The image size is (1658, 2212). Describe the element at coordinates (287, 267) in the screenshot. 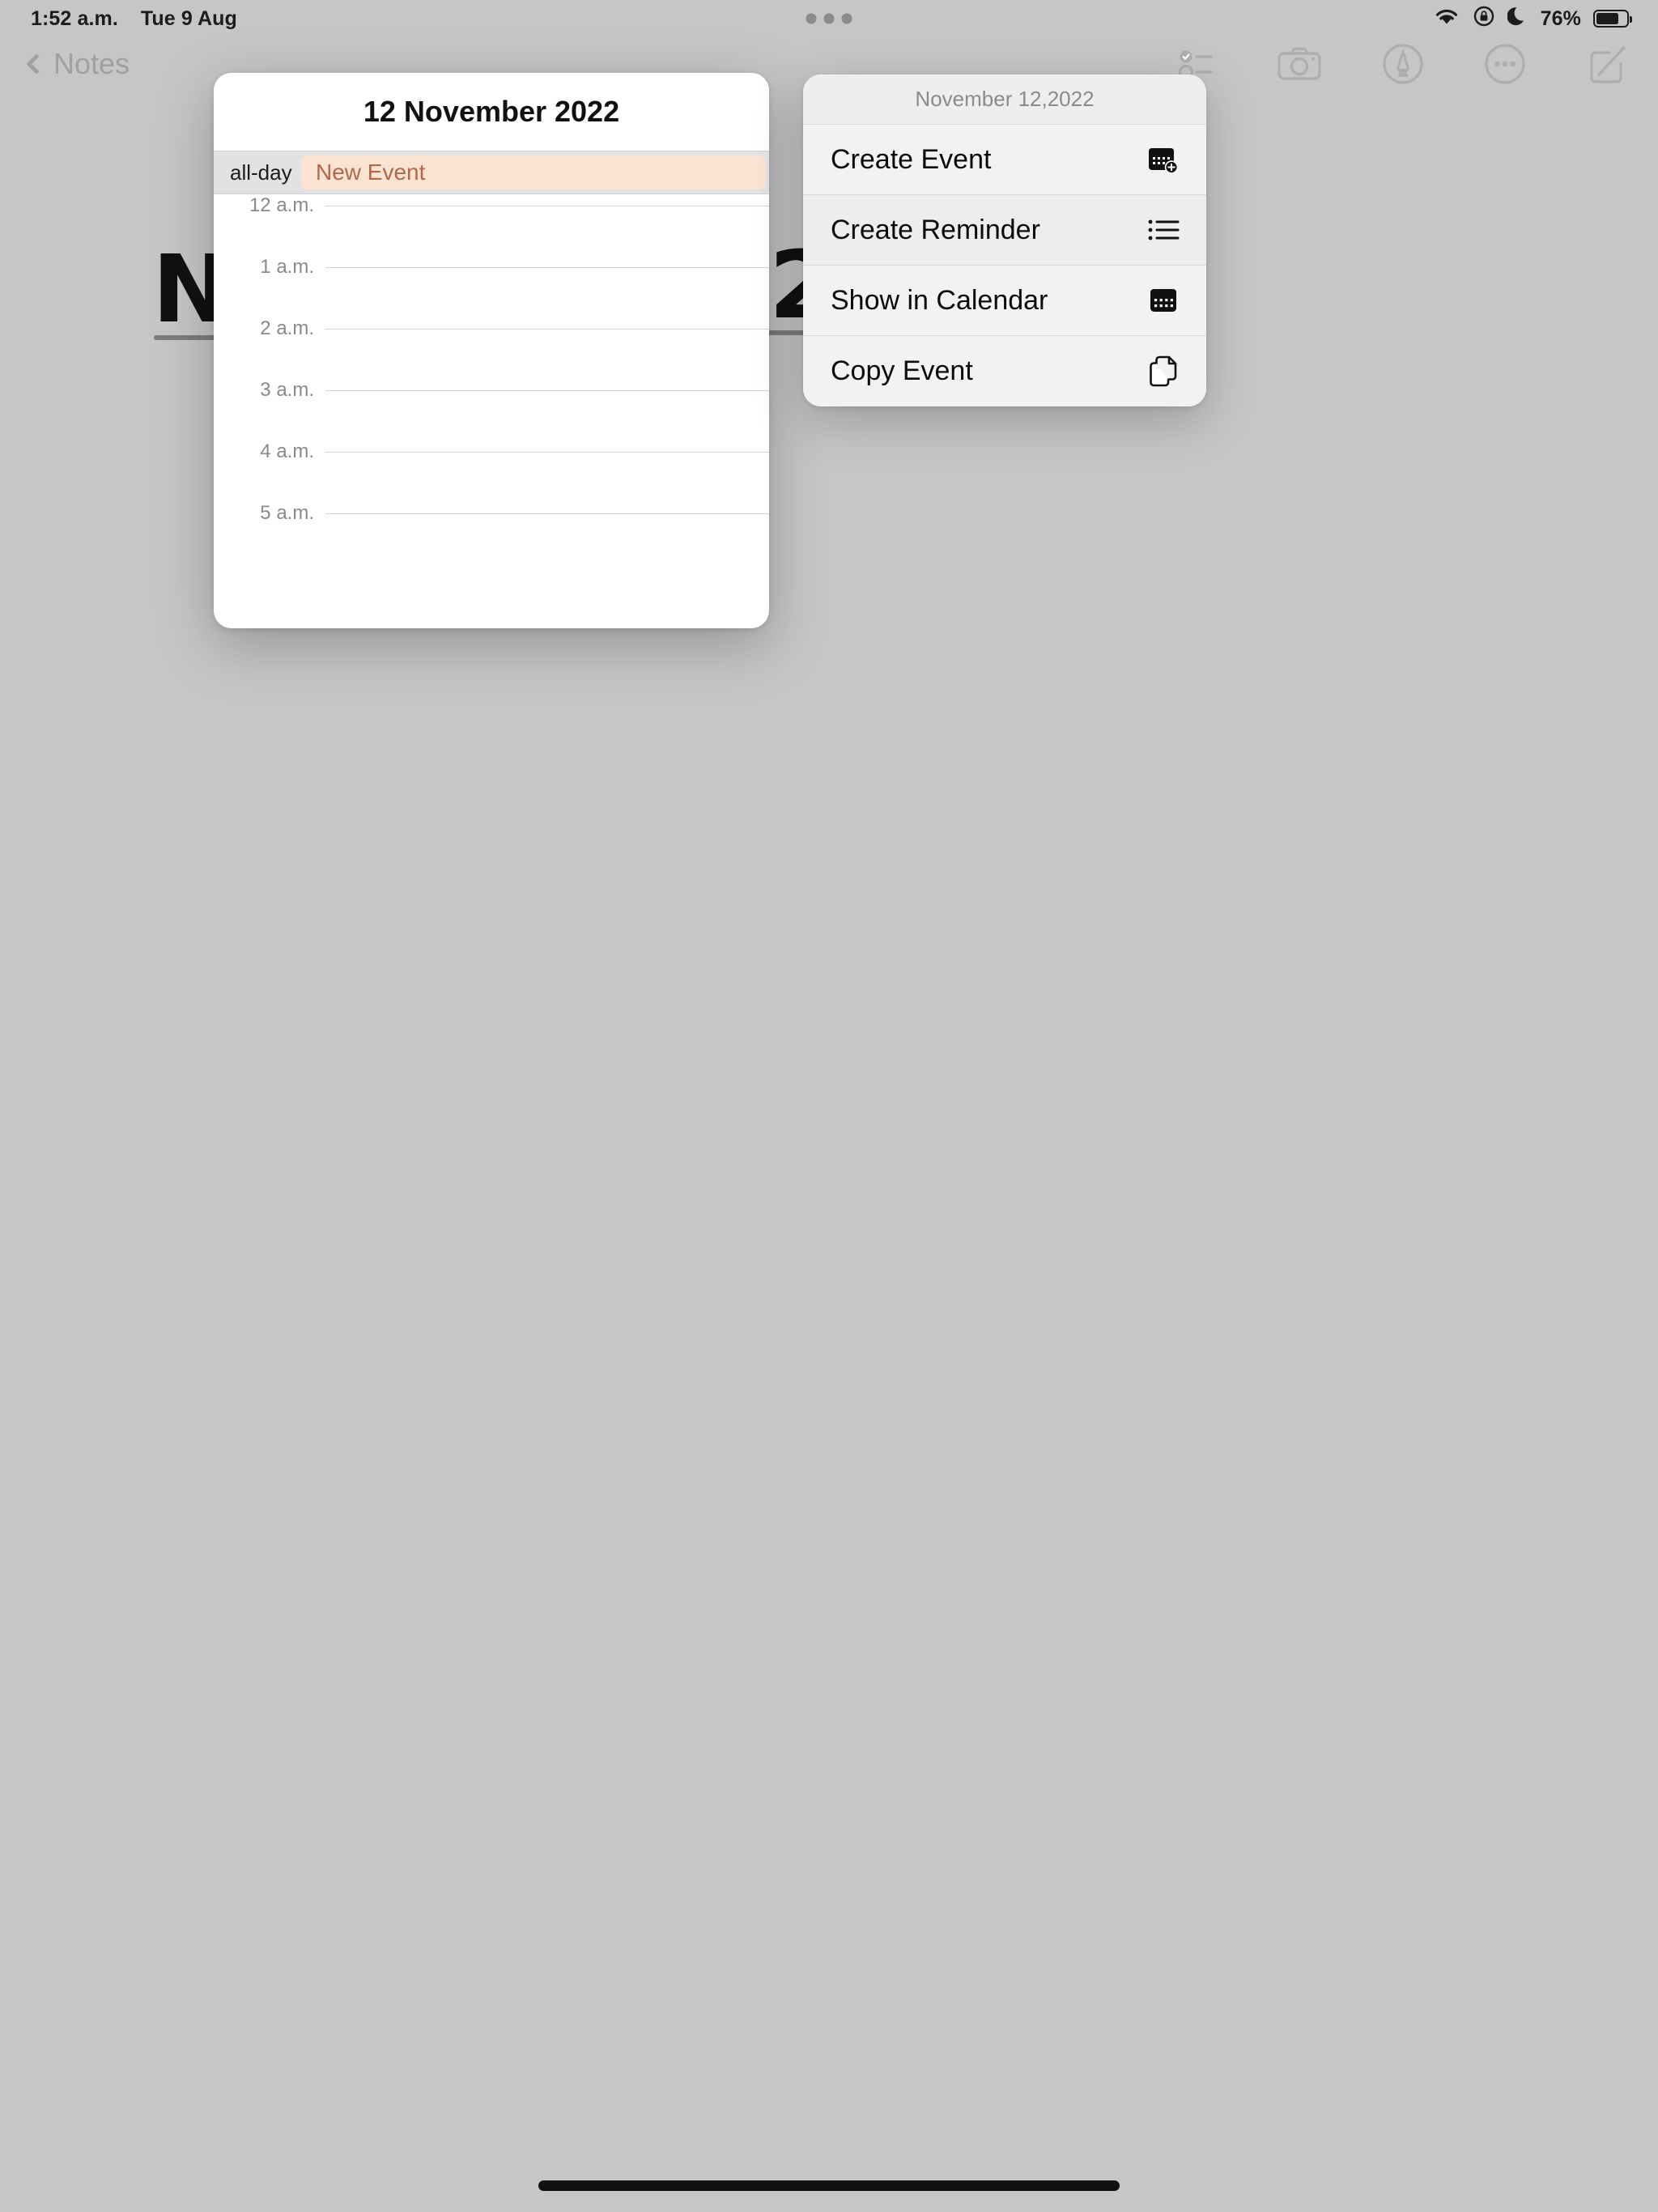

I see `hour-label: 1 a.m.` at that location.